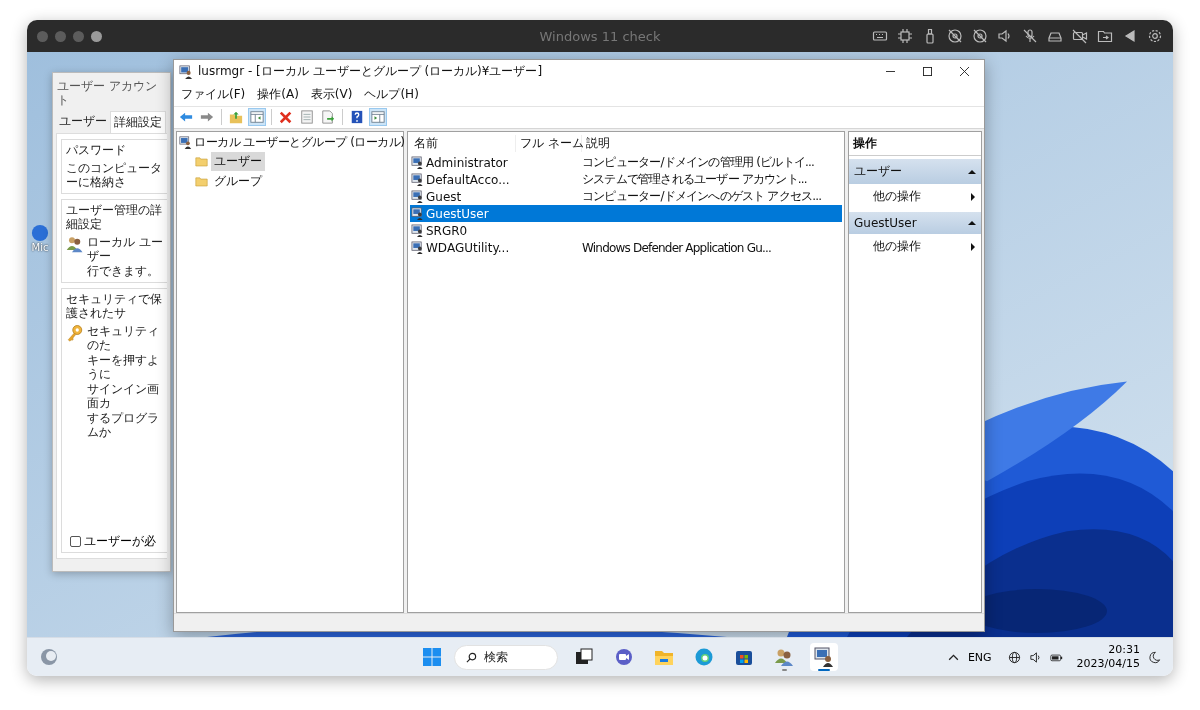  I want to click on folder-share-icon, so click(1105, 36).